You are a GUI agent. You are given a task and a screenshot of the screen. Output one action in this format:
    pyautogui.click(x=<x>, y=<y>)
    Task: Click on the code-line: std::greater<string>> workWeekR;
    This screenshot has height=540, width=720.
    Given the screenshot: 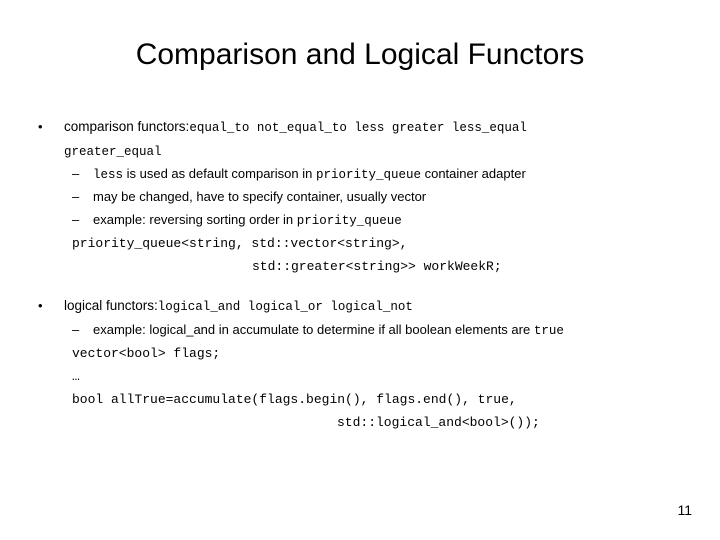 What is the action you would take?
    pyautogui.click(x=377, y=266)
    